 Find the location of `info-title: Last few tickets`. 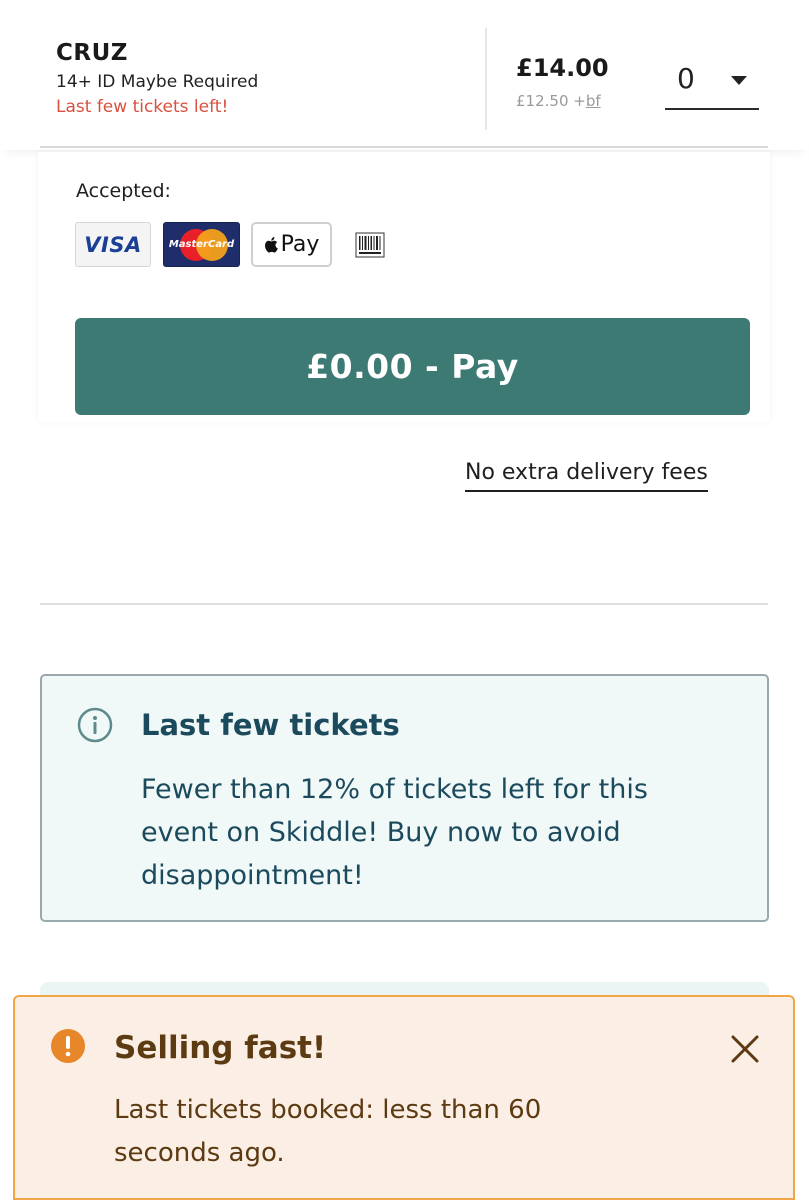

info-title: Last few tickets is located at coordinates (270, 725).